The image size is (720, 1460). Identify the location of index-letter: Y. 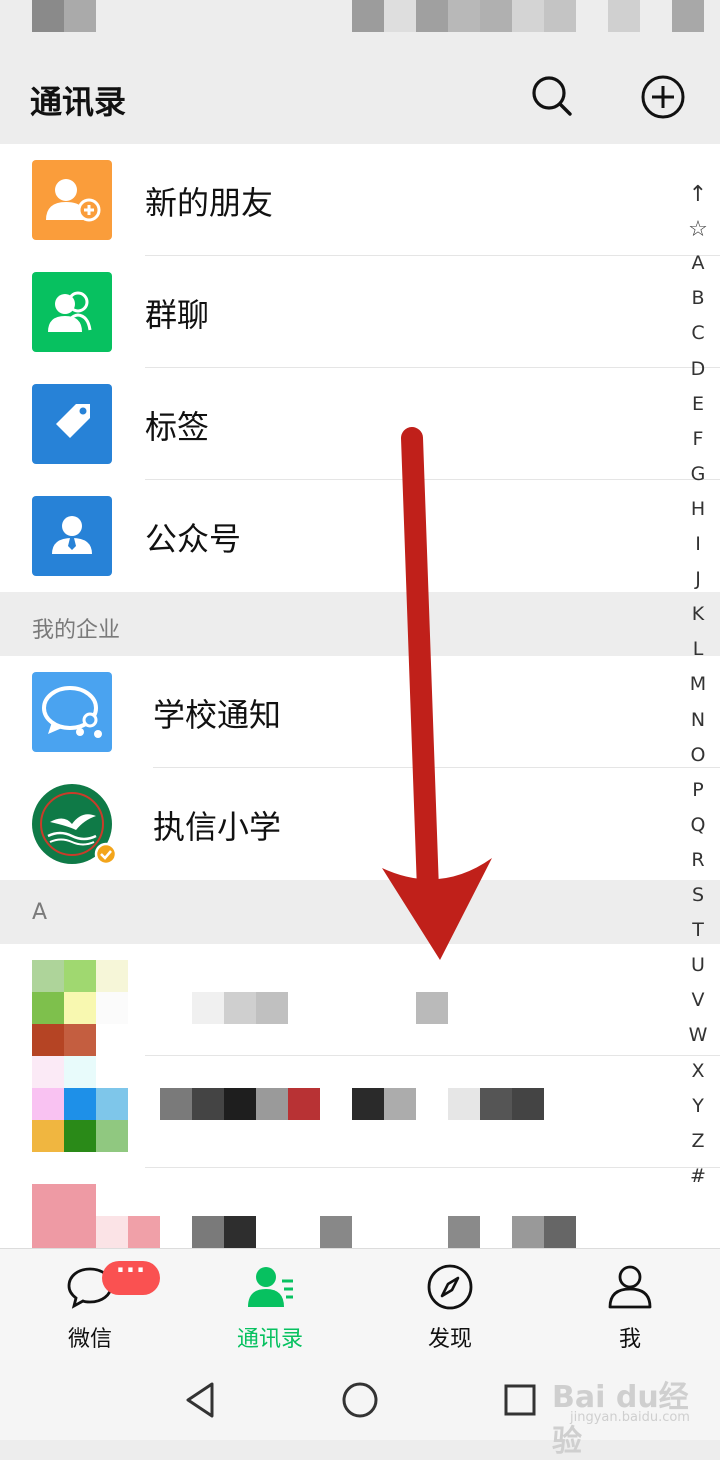
(698, 1106).